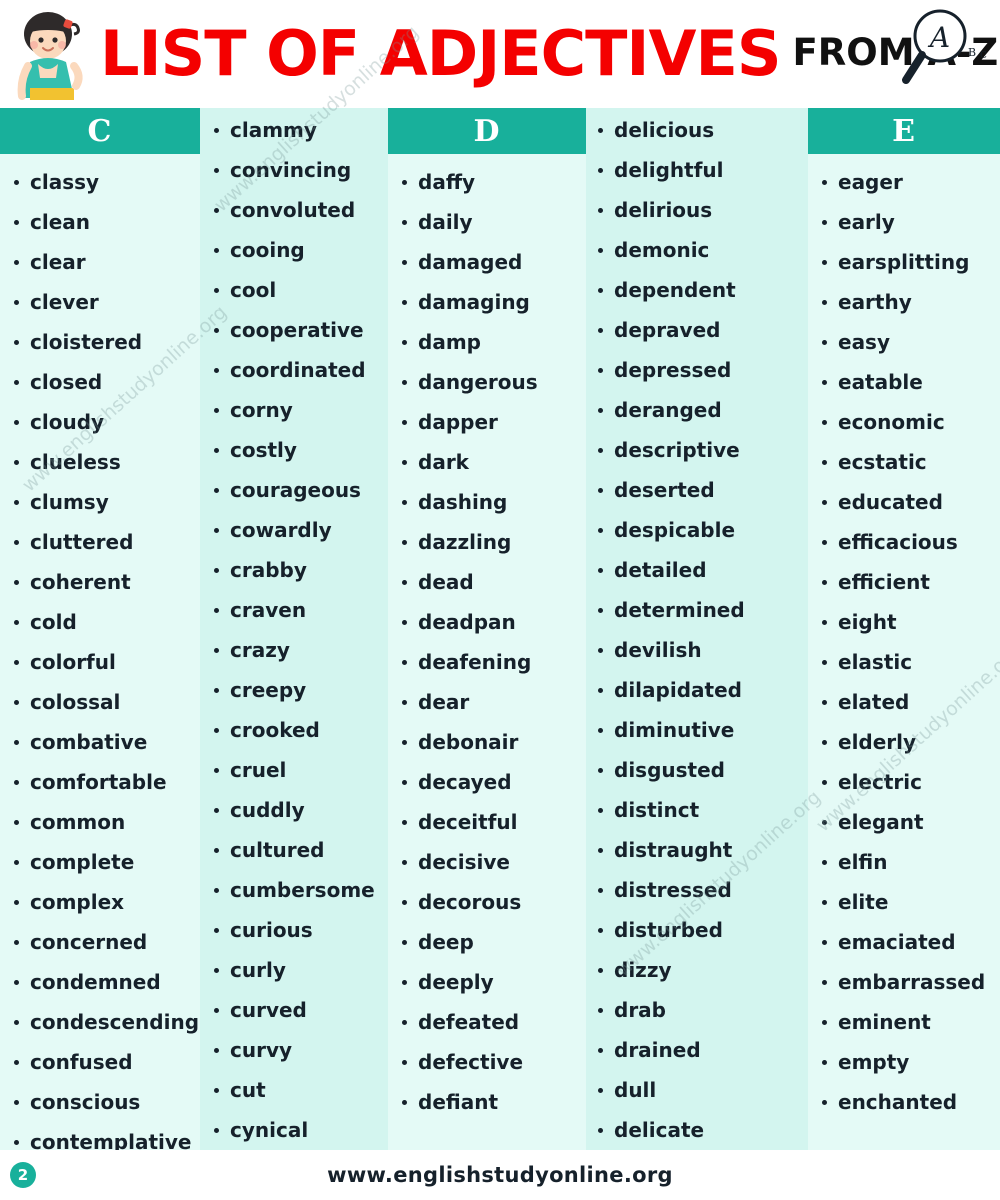 This screenshot has height=1200, width=1000. Describe the element at coordinates (944, 46) in the screenshot. I see `magnifier-letter-a-icon: A B C` at that location.